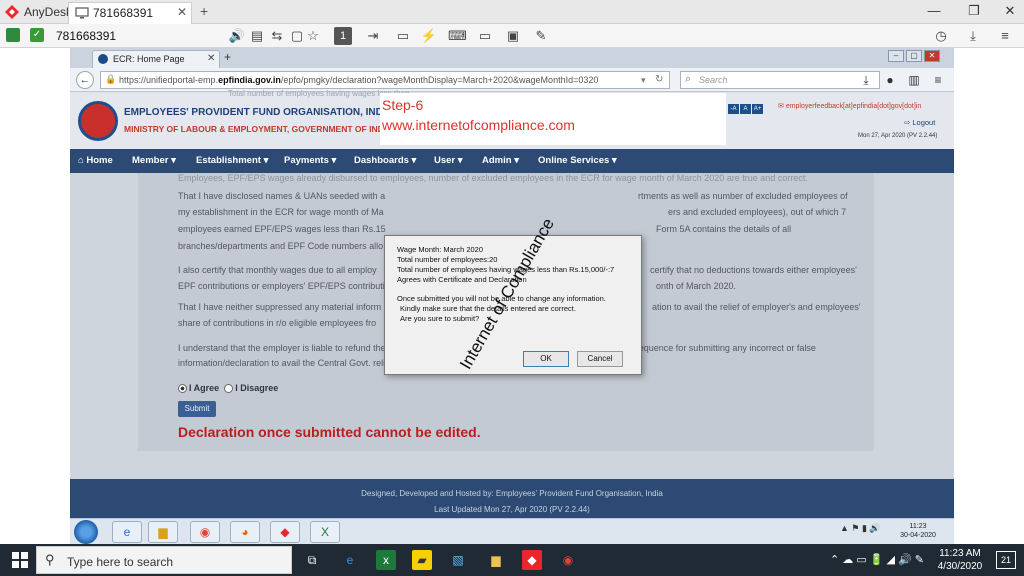  What do you see at coordinates (934, 10) in the screenshot?
I see `minimize-button: —` at bounding box center [934, 10].